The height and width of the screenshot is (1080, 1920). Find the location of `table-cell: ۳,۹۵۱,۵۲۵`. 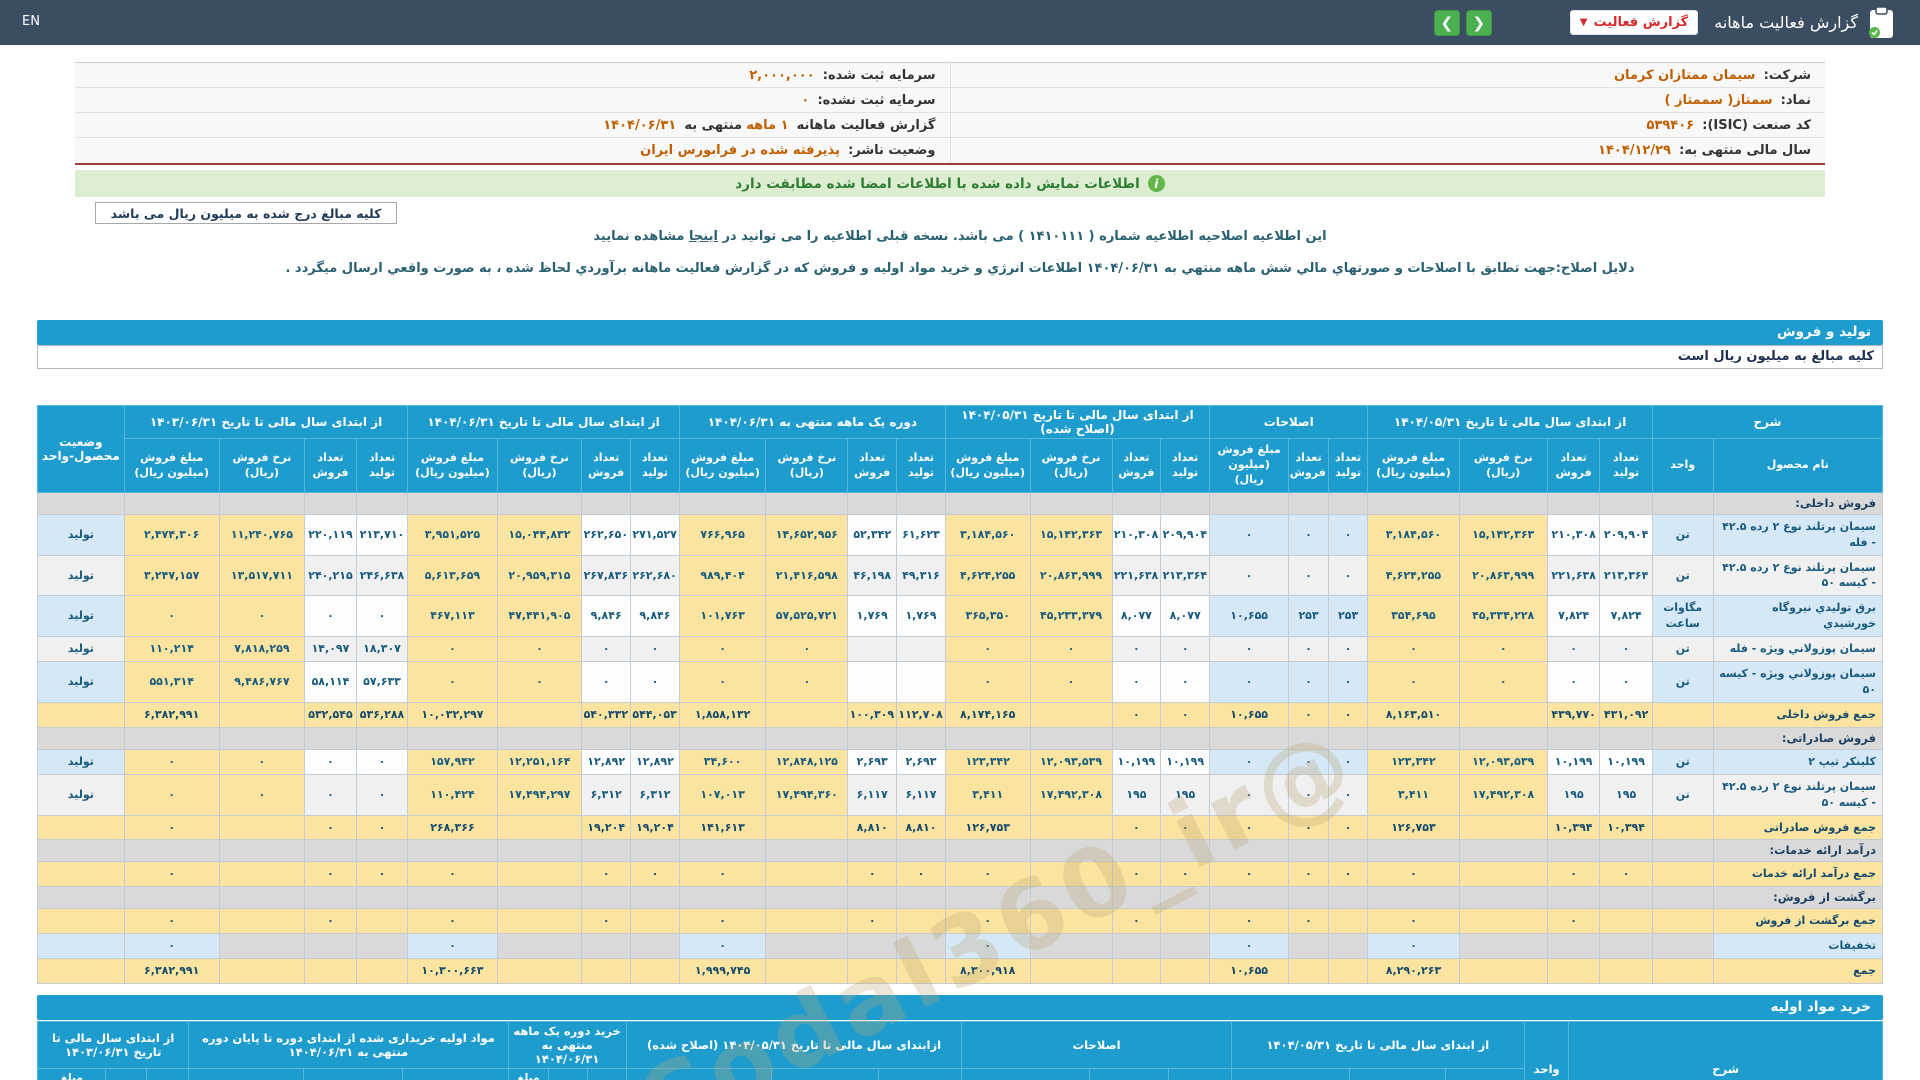

table-cell: ۳,۹۵۱,۵۲۵ is located at coordinates (452, 534).